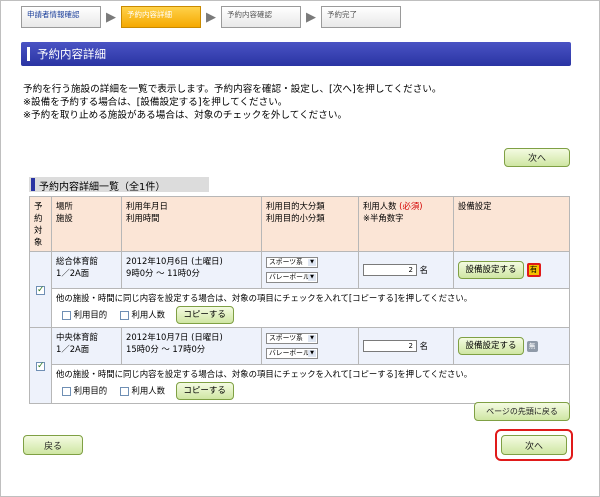 The width and height of the screenshot is (600, 497). What do you see at coordinates (522, 411) in the screenshot?
I see `back-to-top-button: ページの先頭に戻る` at bounding box center [522, 411].